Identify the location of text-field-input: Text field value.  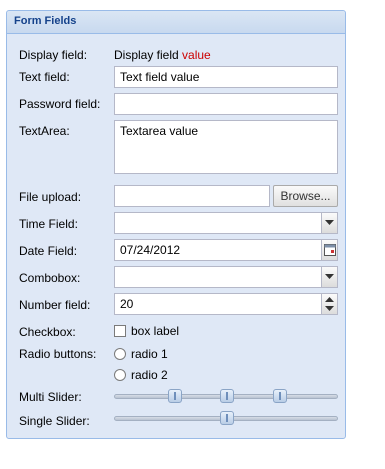
(226, 77).